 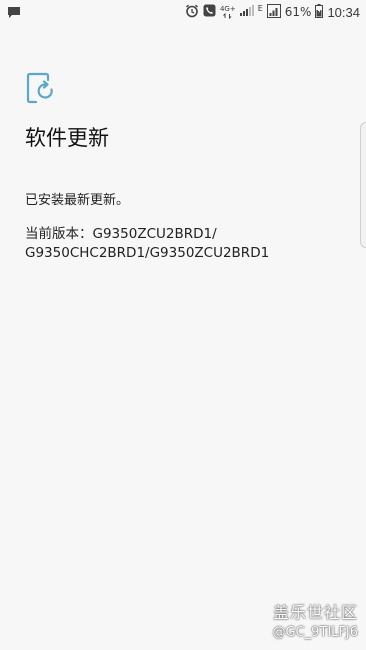 What do you see at coordinates (192, 12) in the screenshot?
I see `alarm-icon` at bounding box center [192, 12].